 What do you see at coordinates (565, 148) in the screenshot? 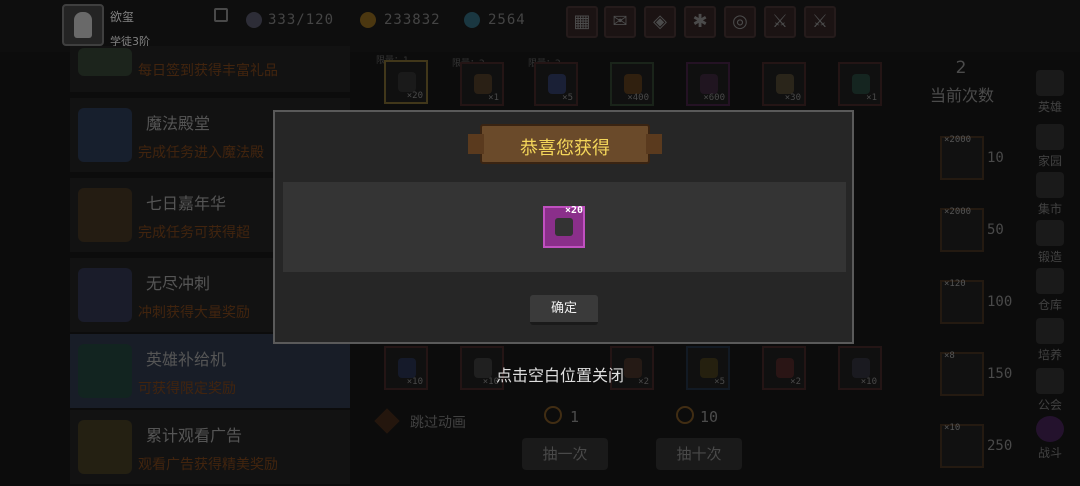
I see `dialog-title: 恭喜您获得` at bounding box center [565, 148].